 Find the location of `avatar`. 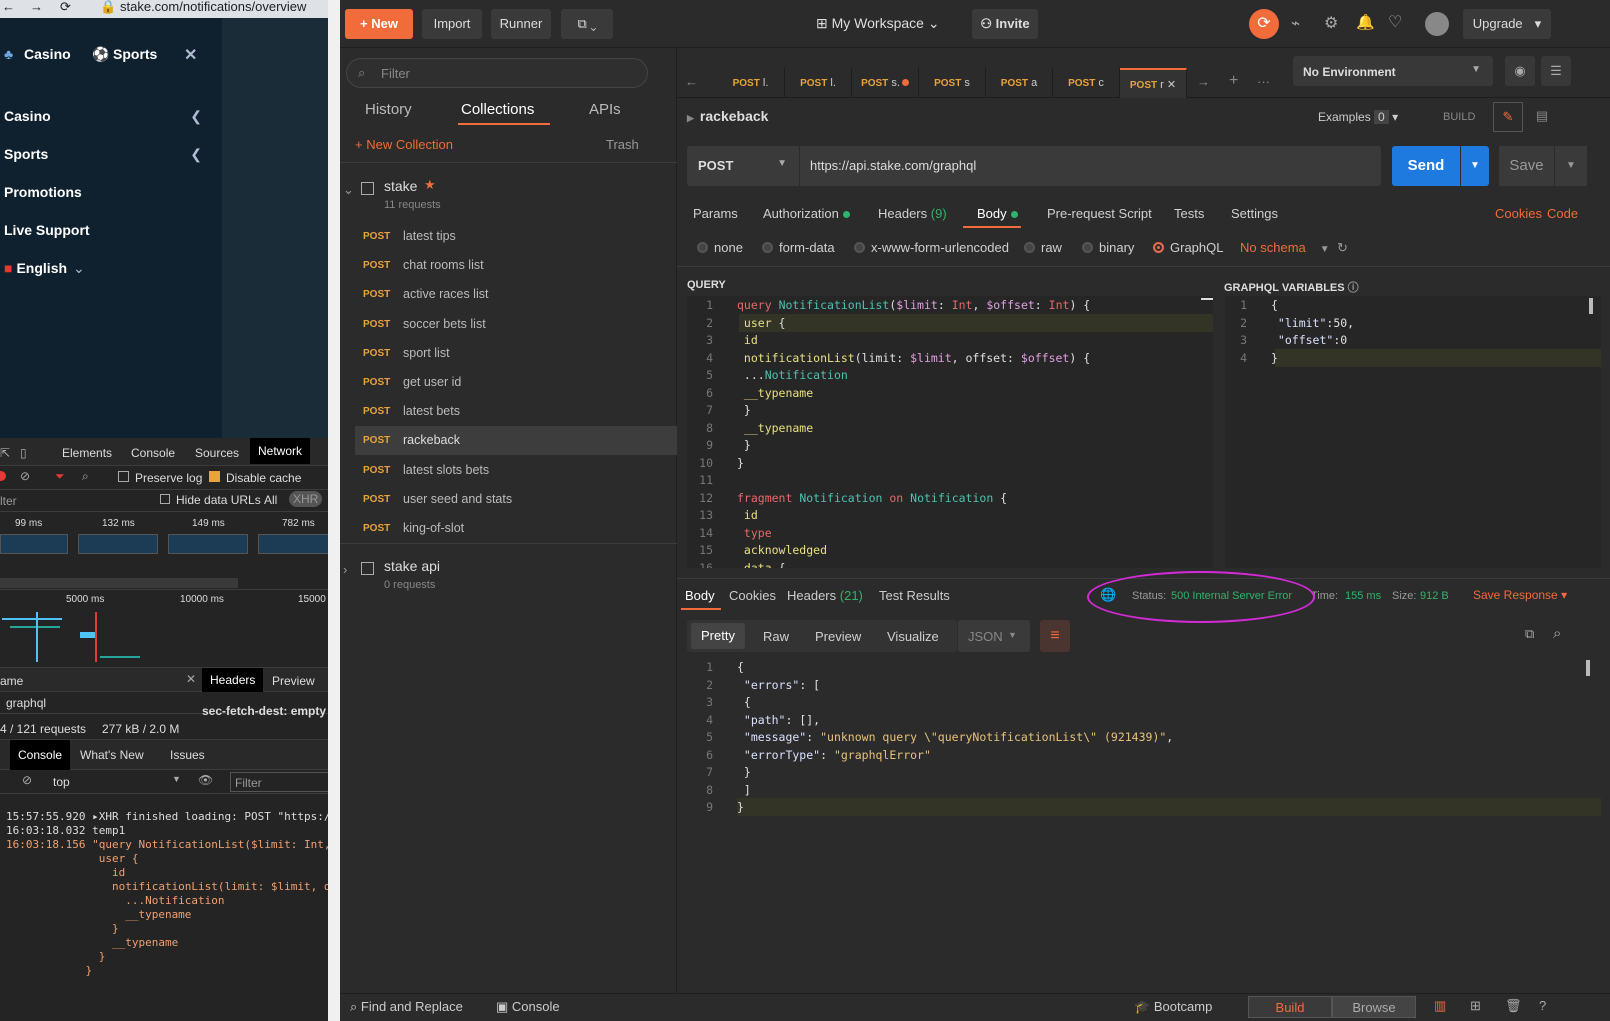

avatar is located at coordinates (1437, 24).